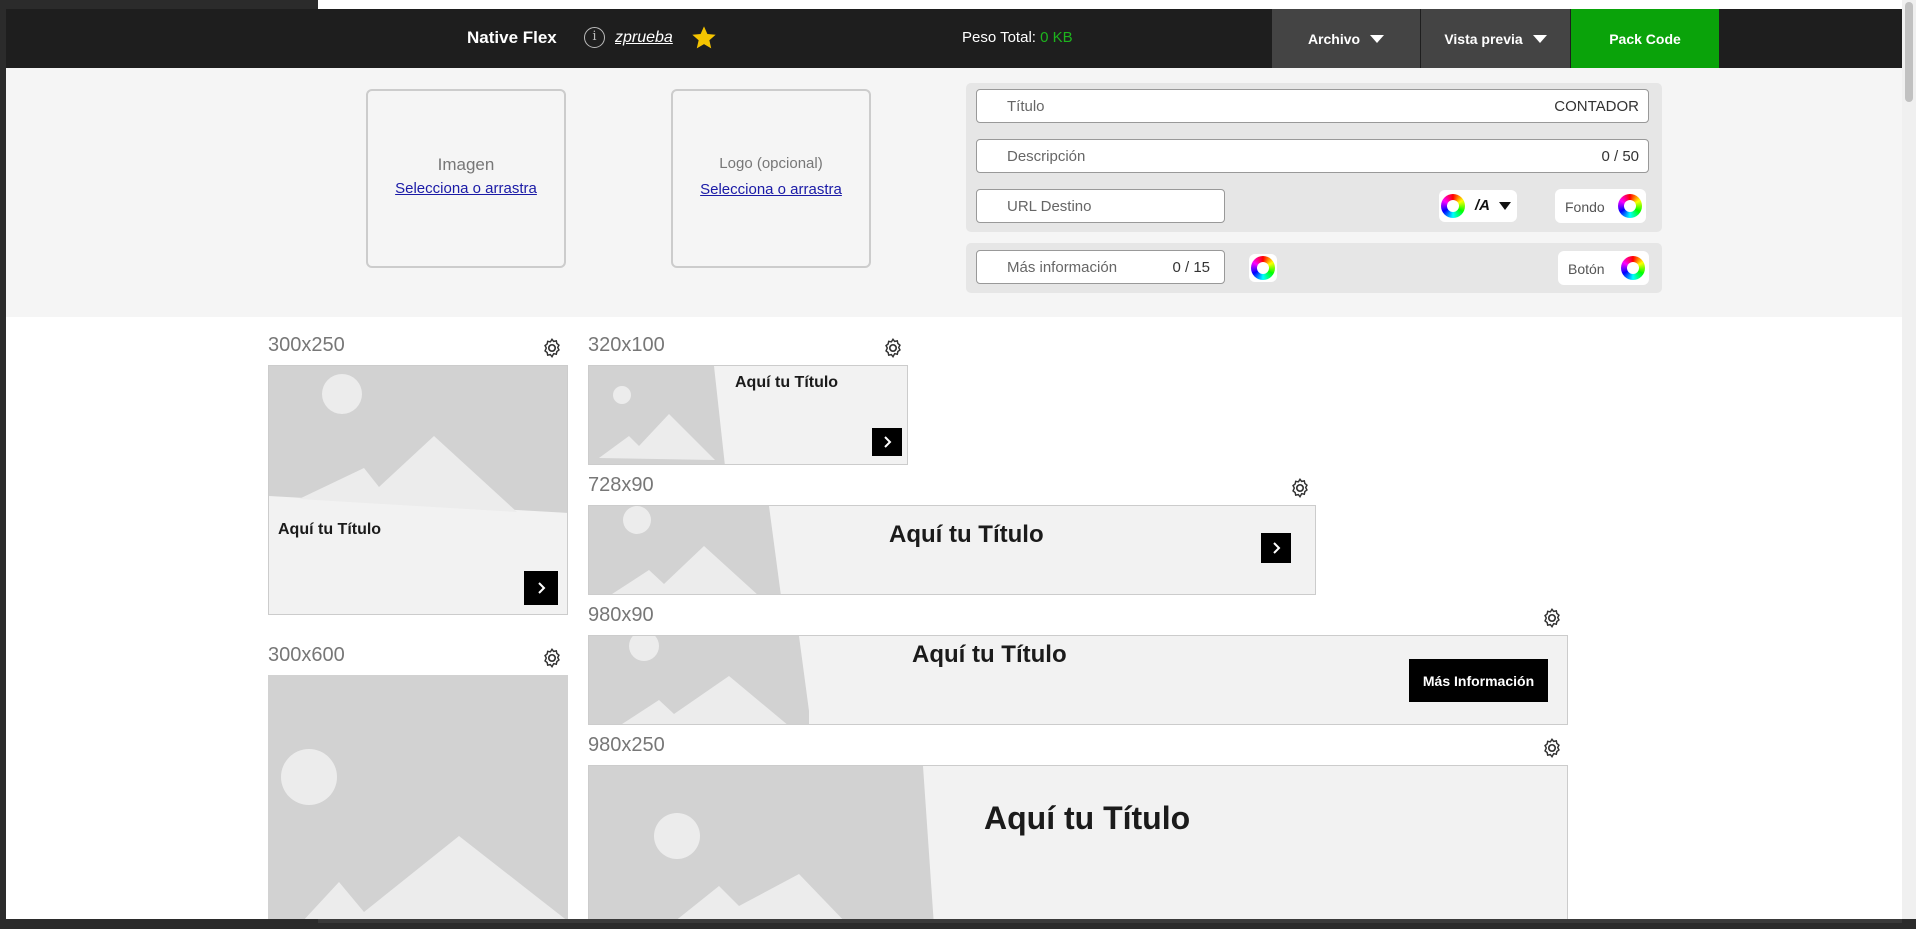  I want to click on banner-980x250: Aquí tu Título, so click(1078, 842).